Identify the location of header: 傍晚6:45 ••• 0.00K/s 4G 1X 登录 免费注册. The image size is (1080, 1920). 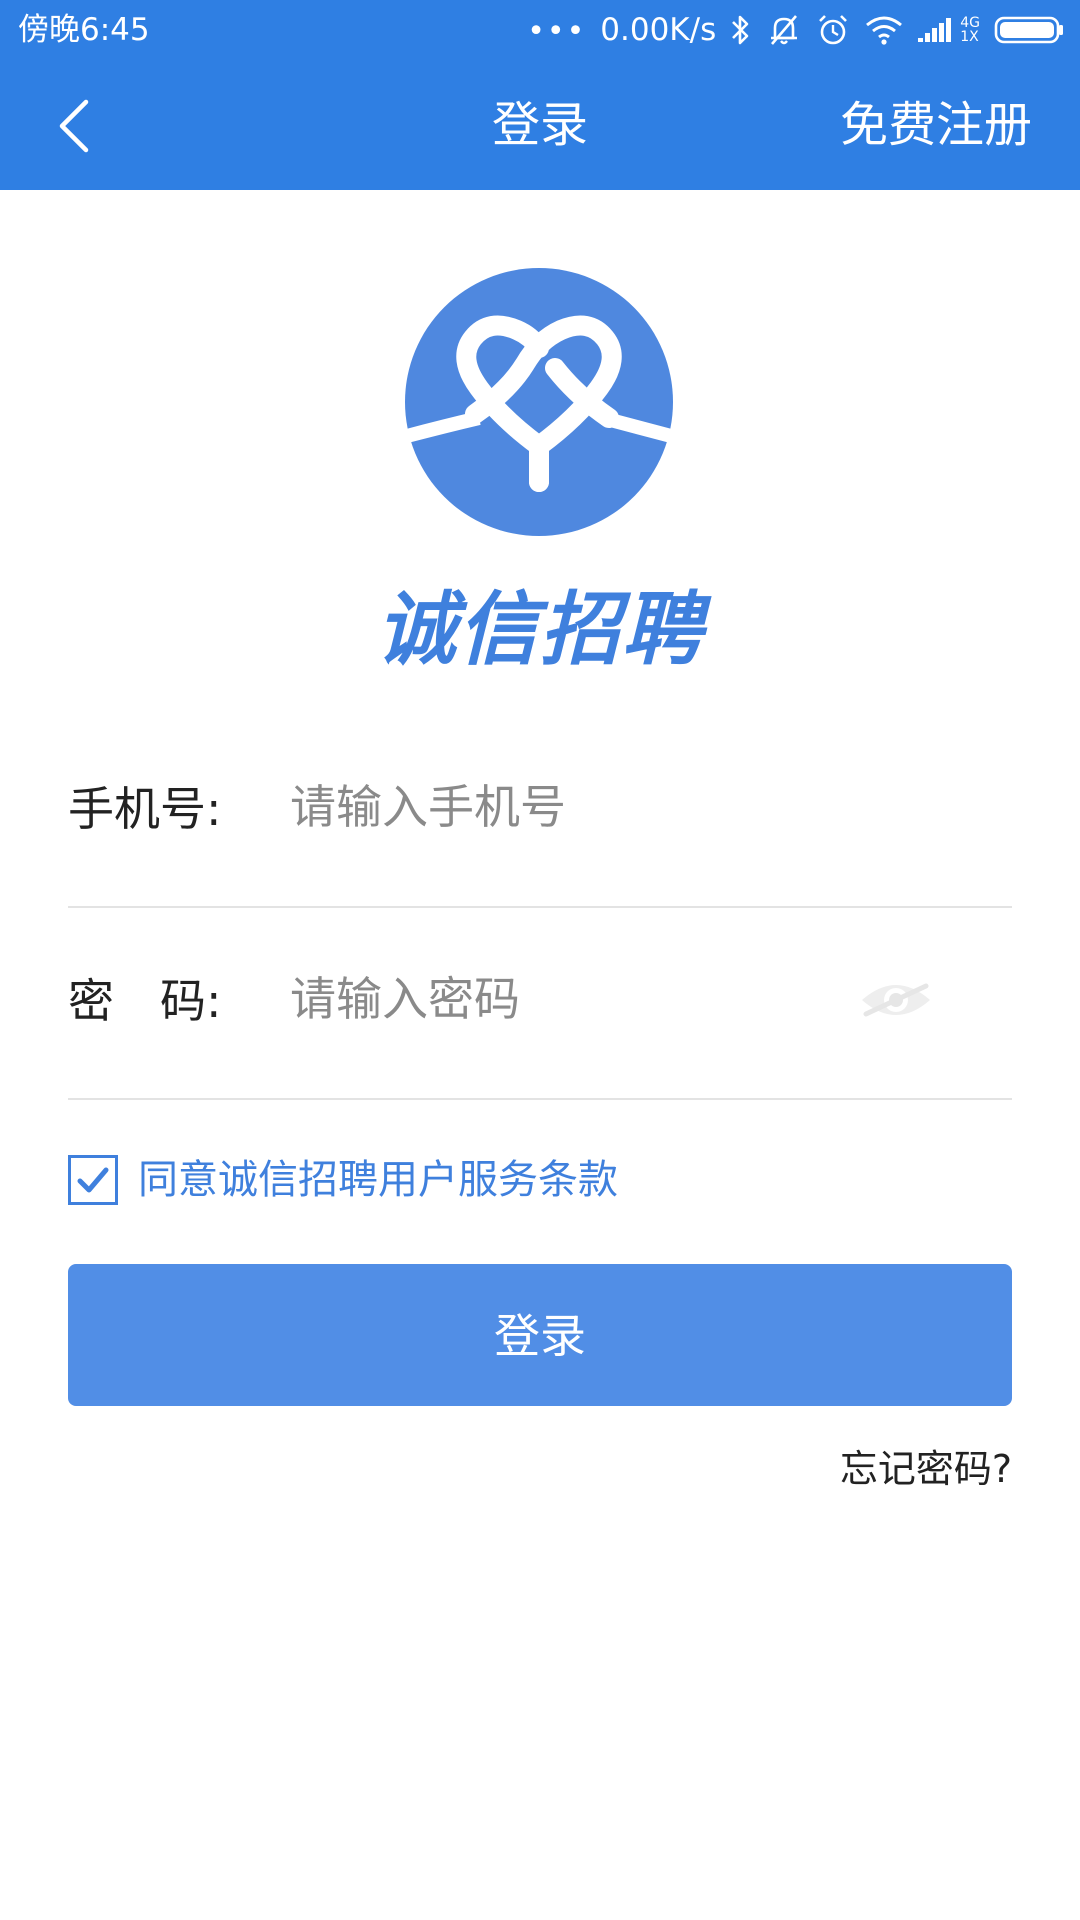
(540, 95).